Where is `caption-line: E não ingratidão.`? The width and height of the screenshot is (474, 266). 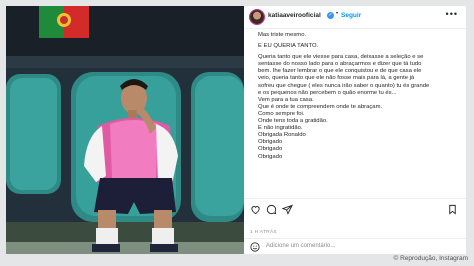
caption-line: E não ingratidão. is located at coordinates (280, 128).